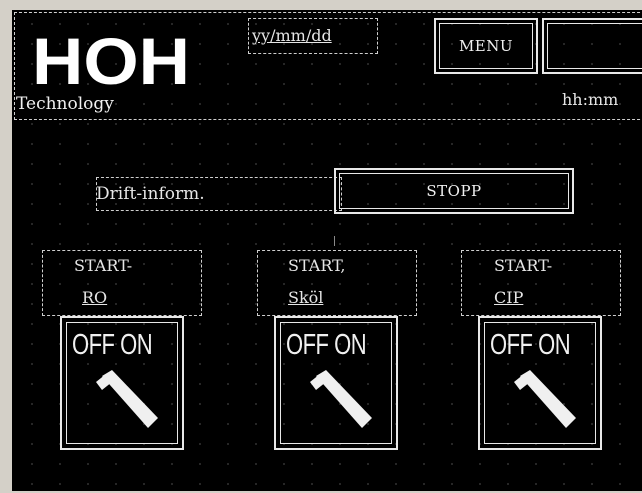 This screenshot has width=642, height=493. I want to click on start-skol-label-line1: START,, so click(317, 265).